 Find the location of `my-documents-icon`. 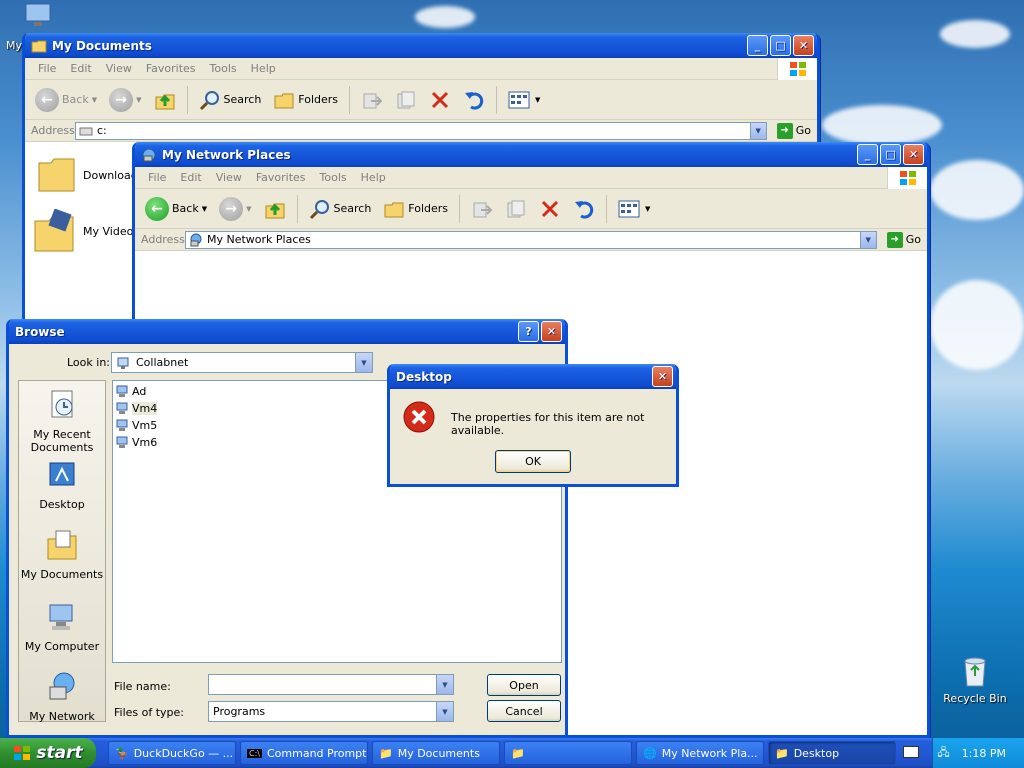

my-documents-icon is located at coordinates (62, 545).